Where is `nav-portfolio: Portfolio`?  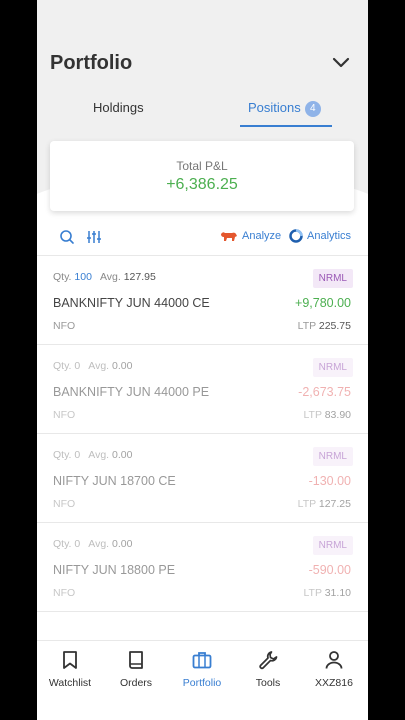 nav-portfolio: Portfolio is located at coordinates (202, 669).